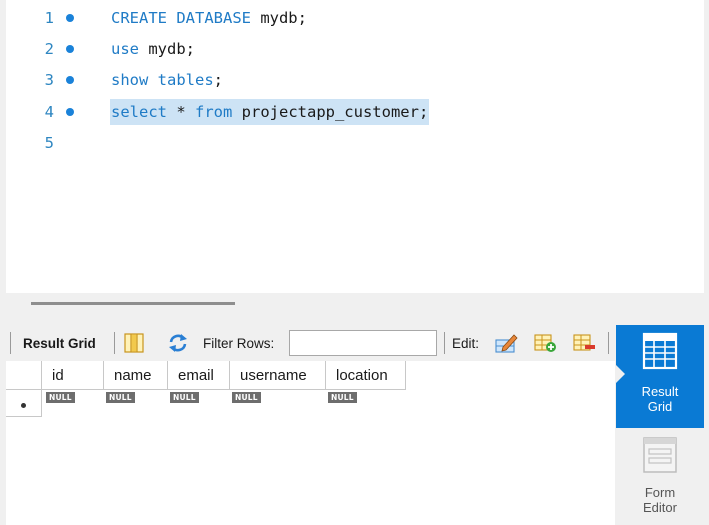 The height and width of the screenshot is (525, 709). I want to click on new-row-marker-icon, so click(23, 405).